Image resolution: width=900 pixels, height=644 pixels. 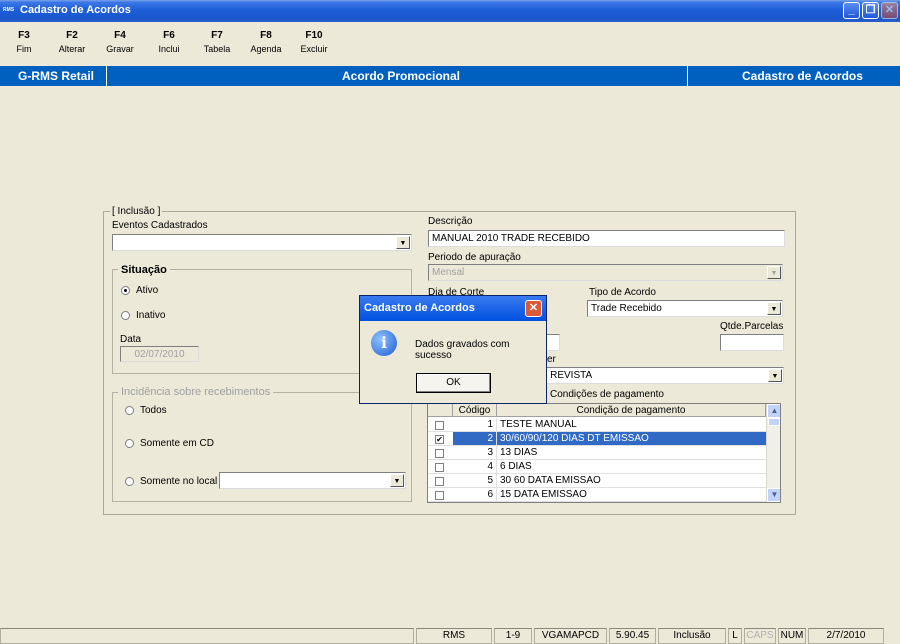 What do you see at coordinates (450, 11) in the screenshot?
I see `title-bar: RMS Cadastro de Acordos _ ❐ ✕` at bounding box center [450, 11].